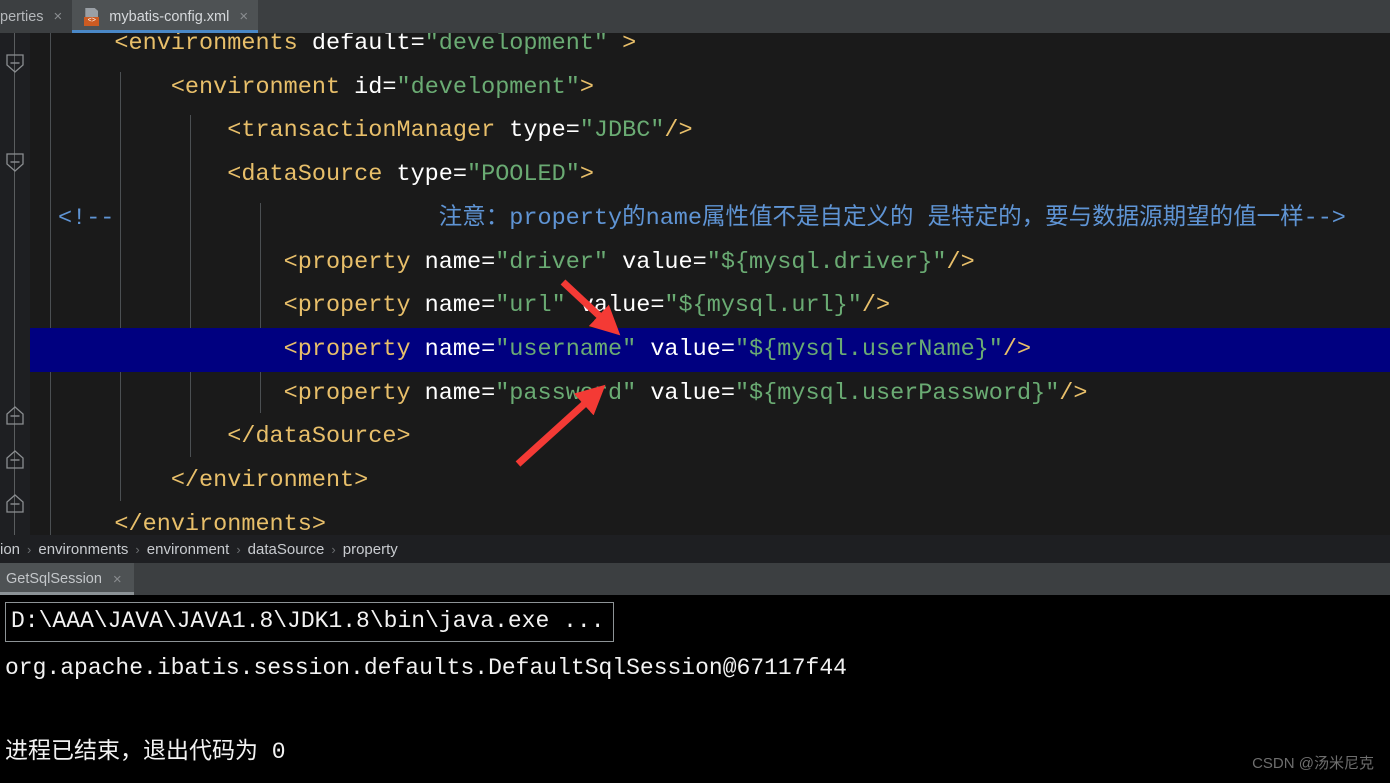 This screenshot has width=1390, height=783. What do you see at coordinates (22, 16) in the screenshot?
I see `editor-tab-label: perties` at bounding box center [22, 16].